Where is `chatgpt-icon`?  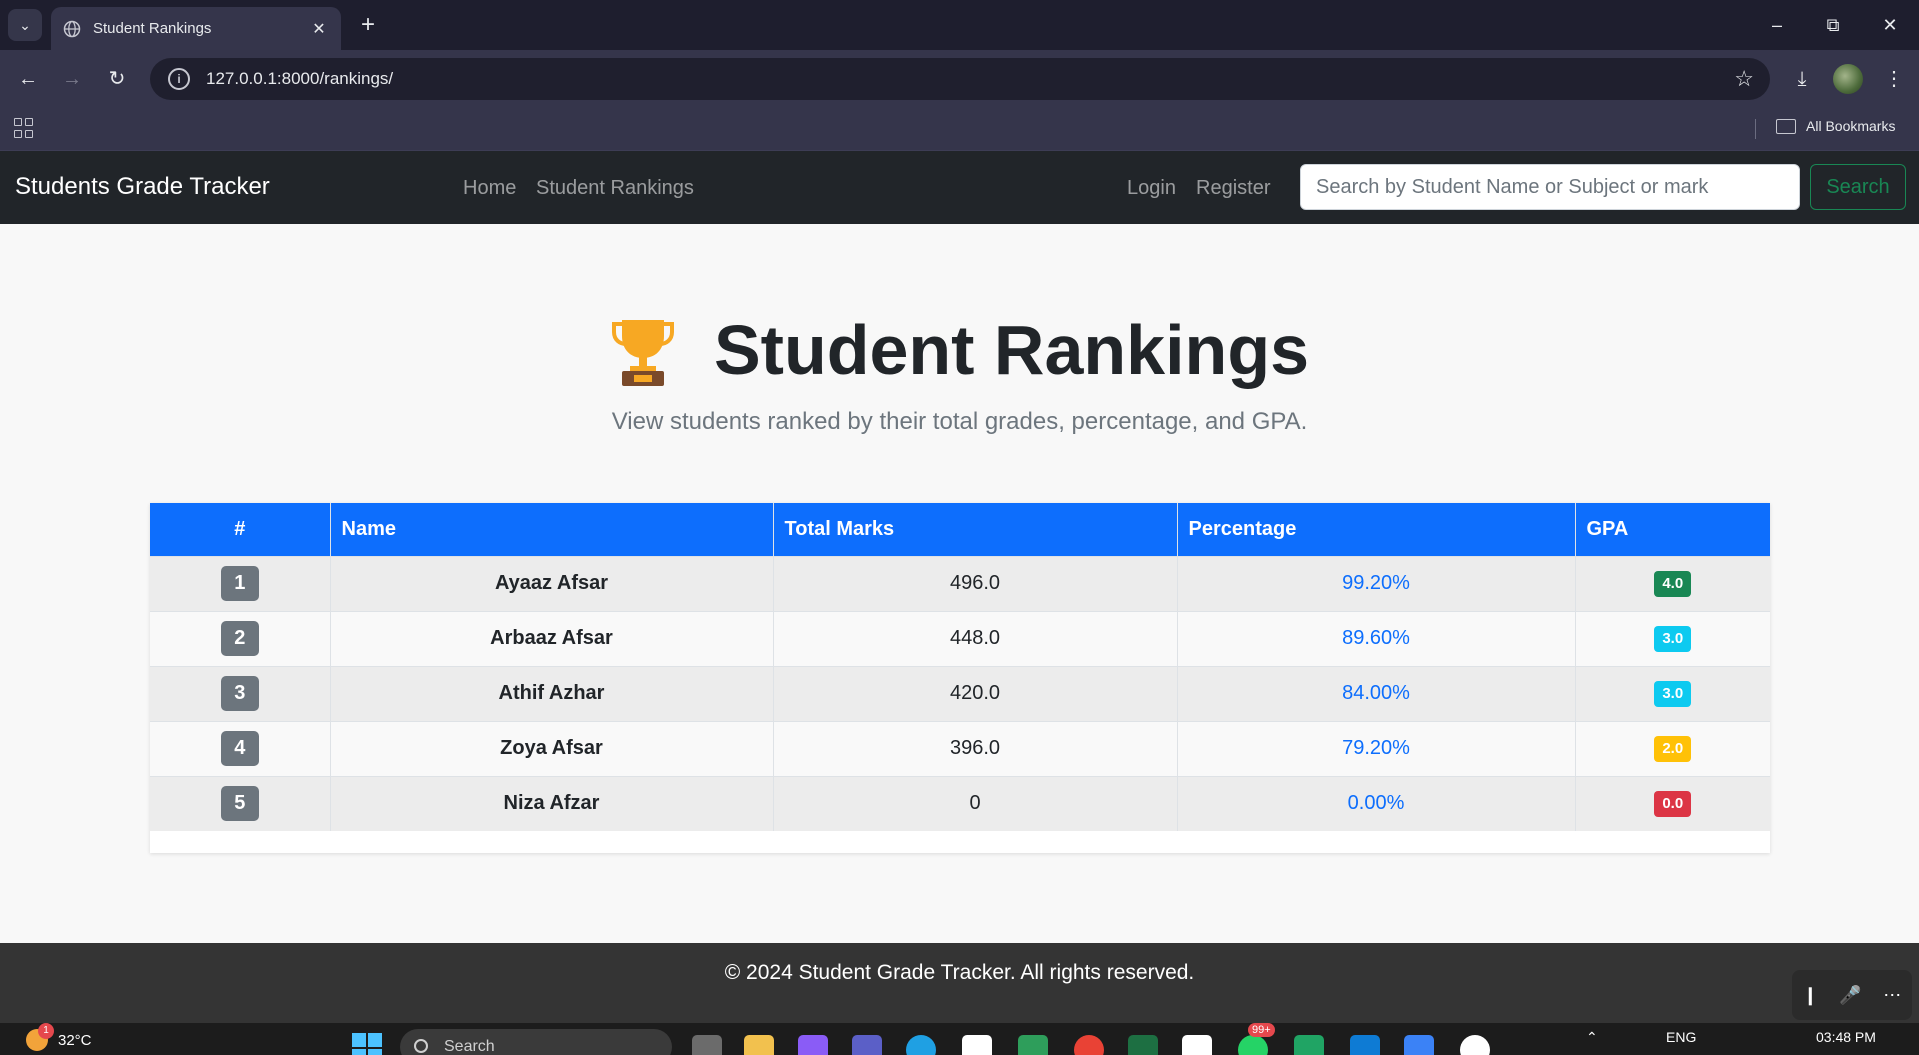
chatgpt-icon is located at coordinates (1197, 1045).